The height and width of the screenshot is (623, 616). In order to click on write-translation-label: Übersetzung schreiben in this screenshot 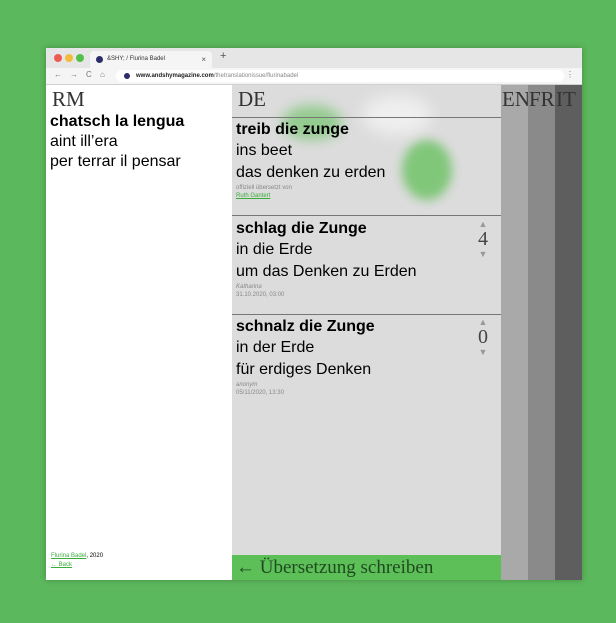, I will do `click(346, 567)`.